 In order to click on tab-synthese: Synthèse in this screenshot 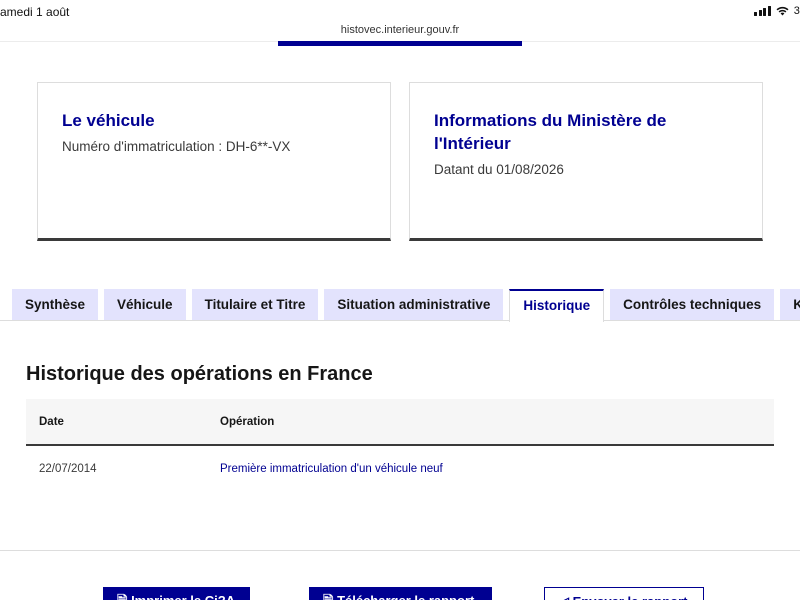, I will do `click(55, 305)`.